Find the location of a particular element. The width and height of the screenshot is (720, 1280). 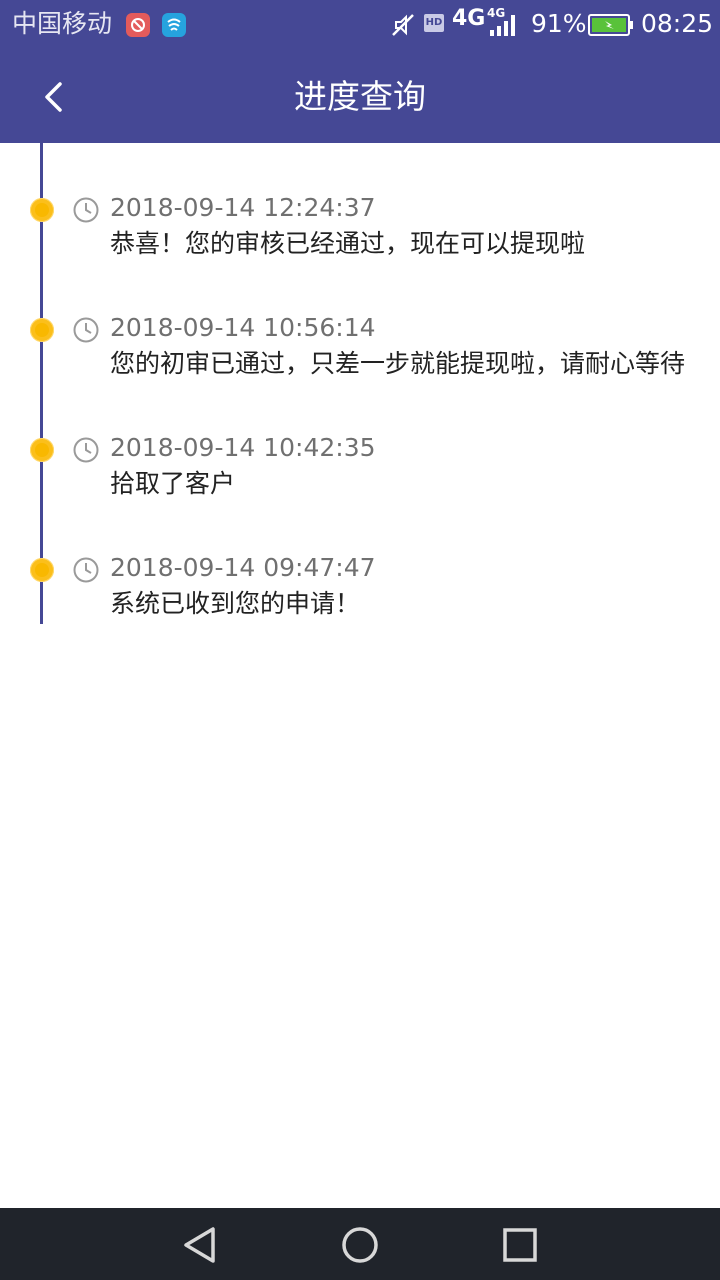

page-title: 进度查询 is located at coordinates (360, 96).